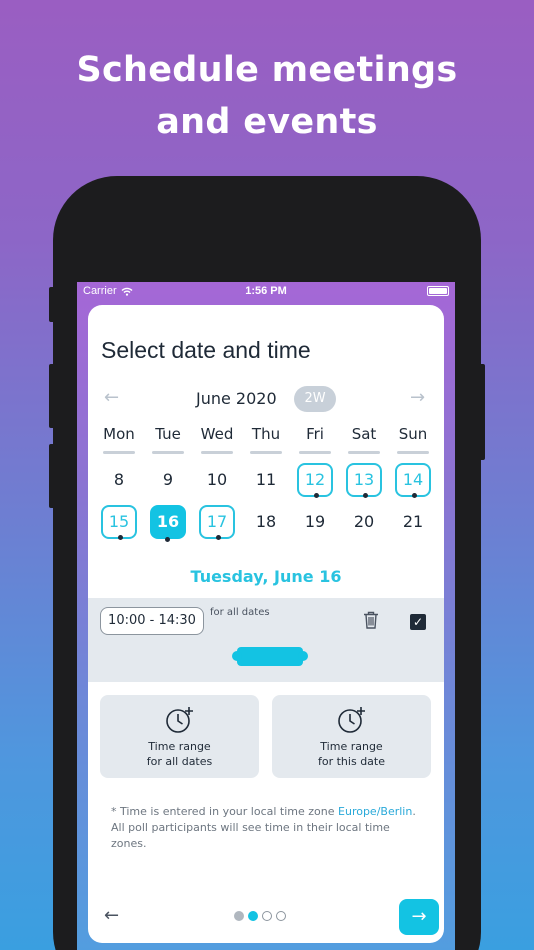 Image resolution: width=534 pixels, height=950 pixels. What do you see at coordinates (315, 480) in the screenshot?
I see `calendar-day-marked: 12` at bounding box center [315, 480].